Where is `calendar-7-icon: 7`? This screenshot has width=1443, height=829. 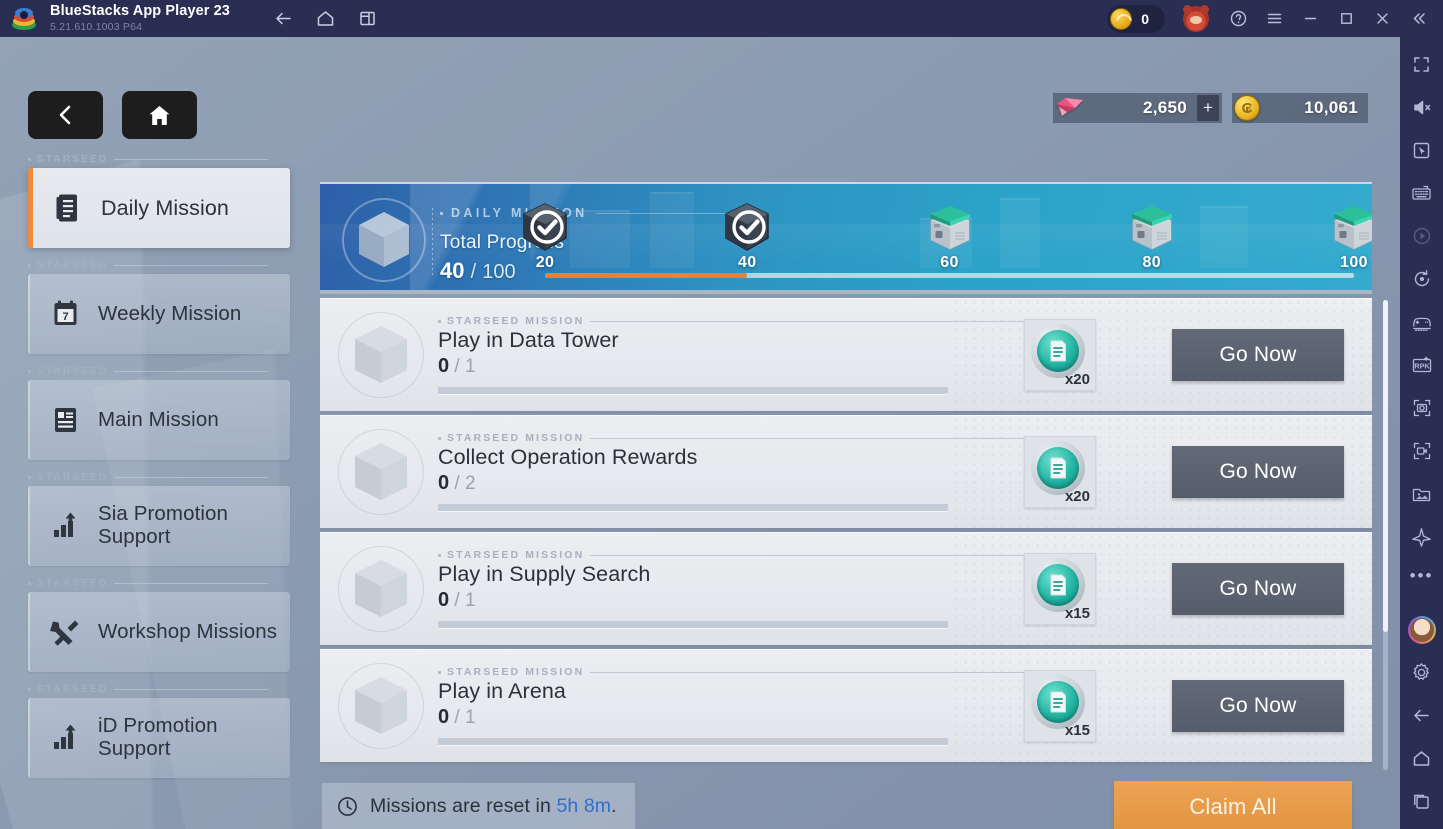
calendar-7-icon: 7 is located at coordinates (65, 314).